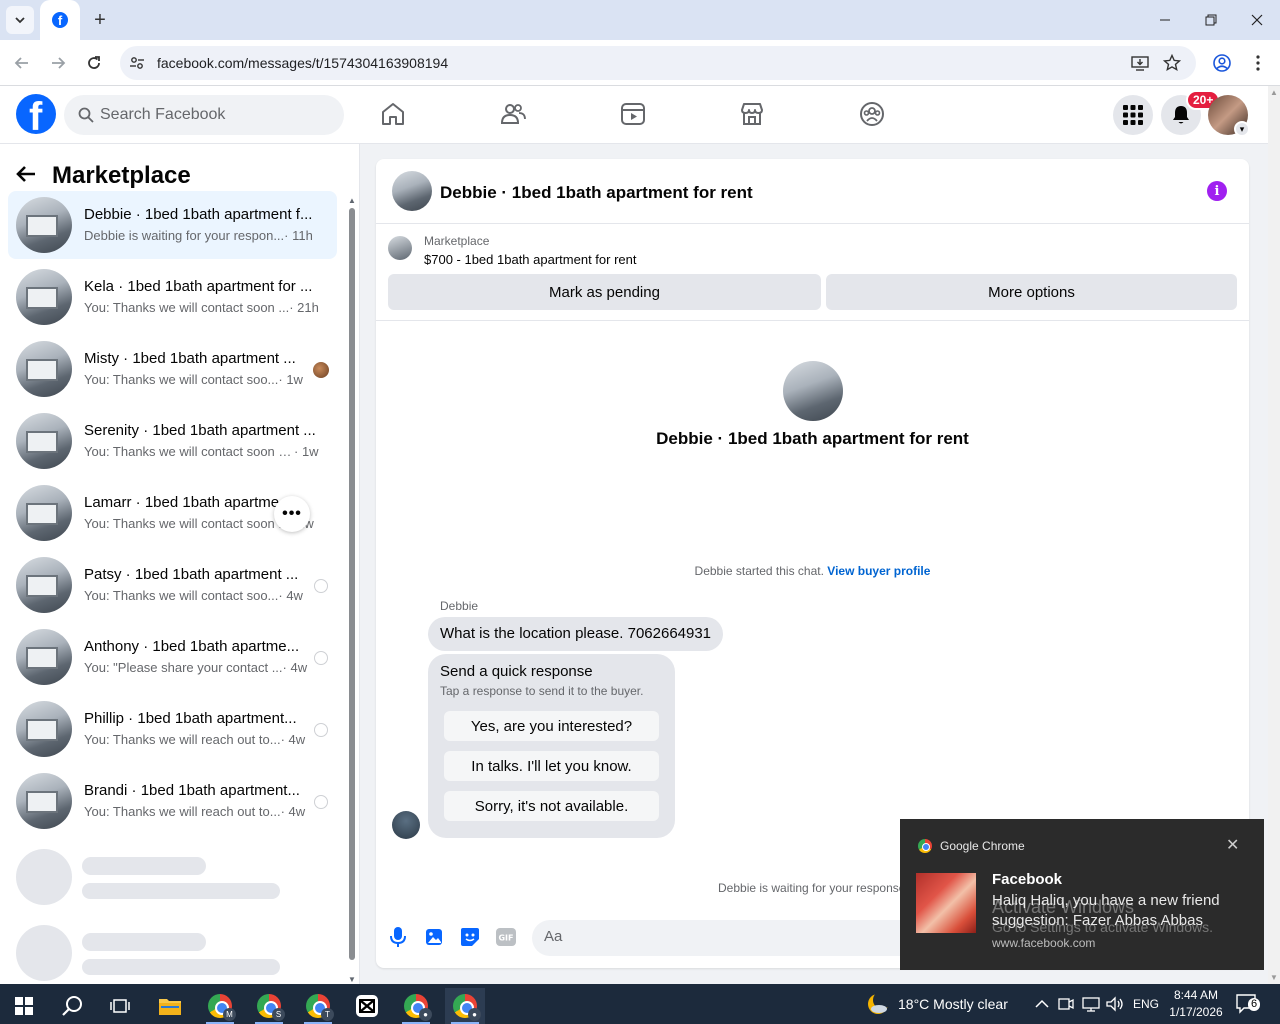  Describe the element at coordinates (58, 63) in the screenshot. I see `forward-button` at that location.